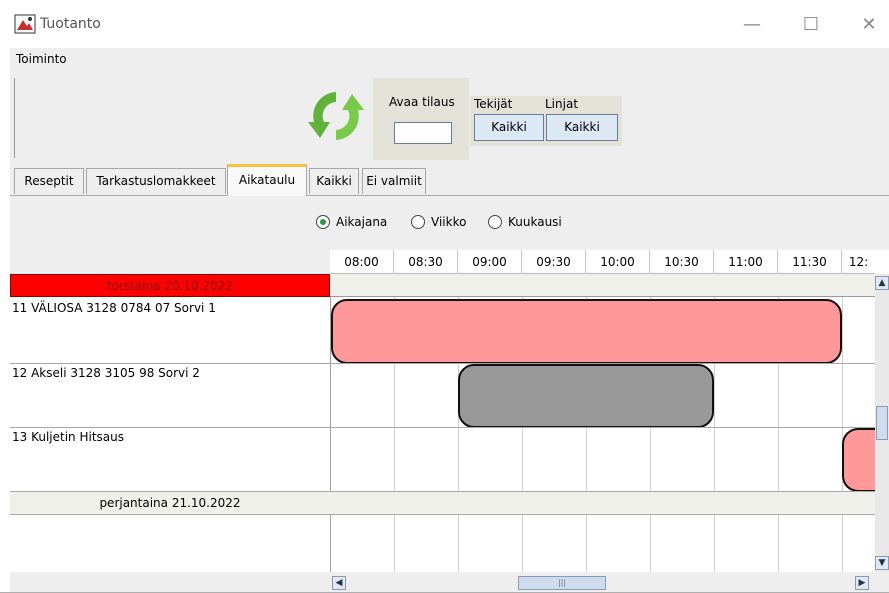  Describe the element at coordinates (41, 59) in the screenshot. I see `menu-item-toiminto: Toiminto` at that location.